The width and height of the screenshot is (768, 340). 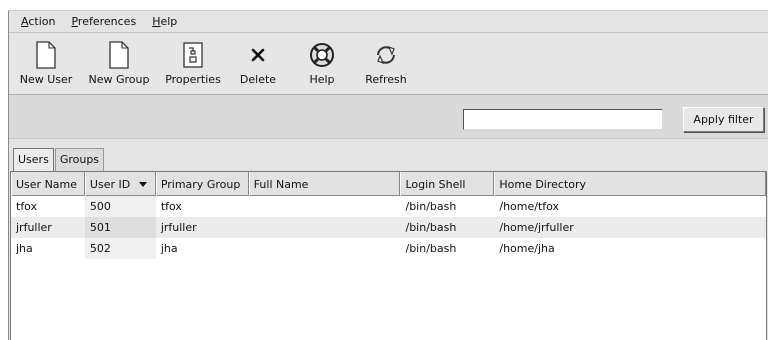 I want to click on column-header-primary-group: Primary Group, so click(x=202, y=184).